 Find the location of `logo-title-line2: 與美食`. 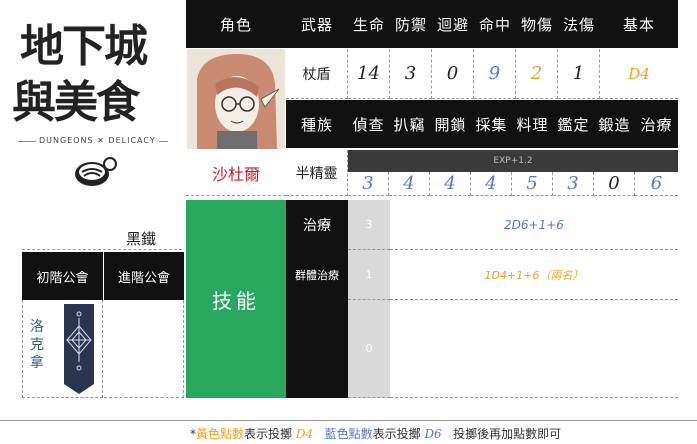

logo-title-line2: 與美食 is located at coordinates (76, 102).